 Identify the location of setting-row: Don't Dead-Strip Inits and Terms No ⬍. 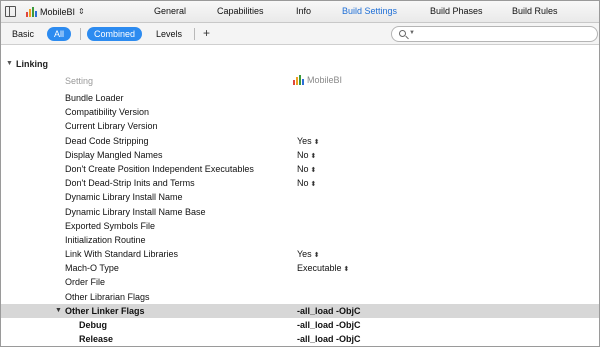
(300, 183).